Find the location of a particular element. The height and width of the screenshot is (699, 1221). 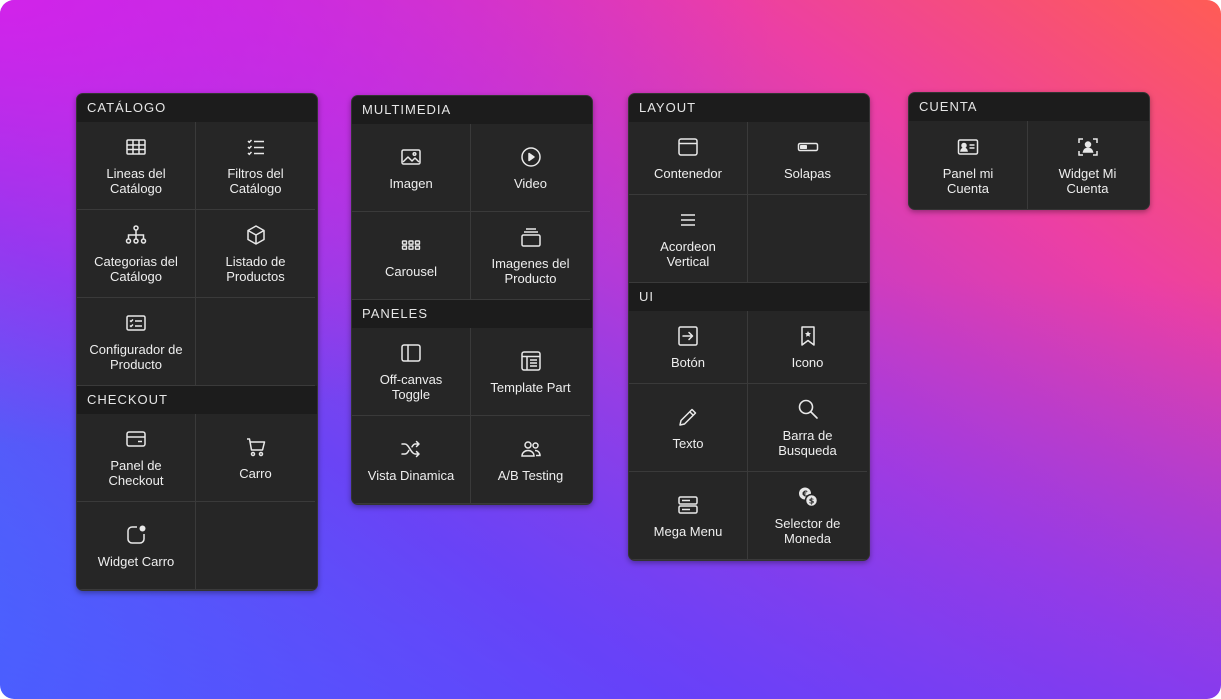

item-label: Widget Mi Cuenta is located at coordinates (1087, 180).